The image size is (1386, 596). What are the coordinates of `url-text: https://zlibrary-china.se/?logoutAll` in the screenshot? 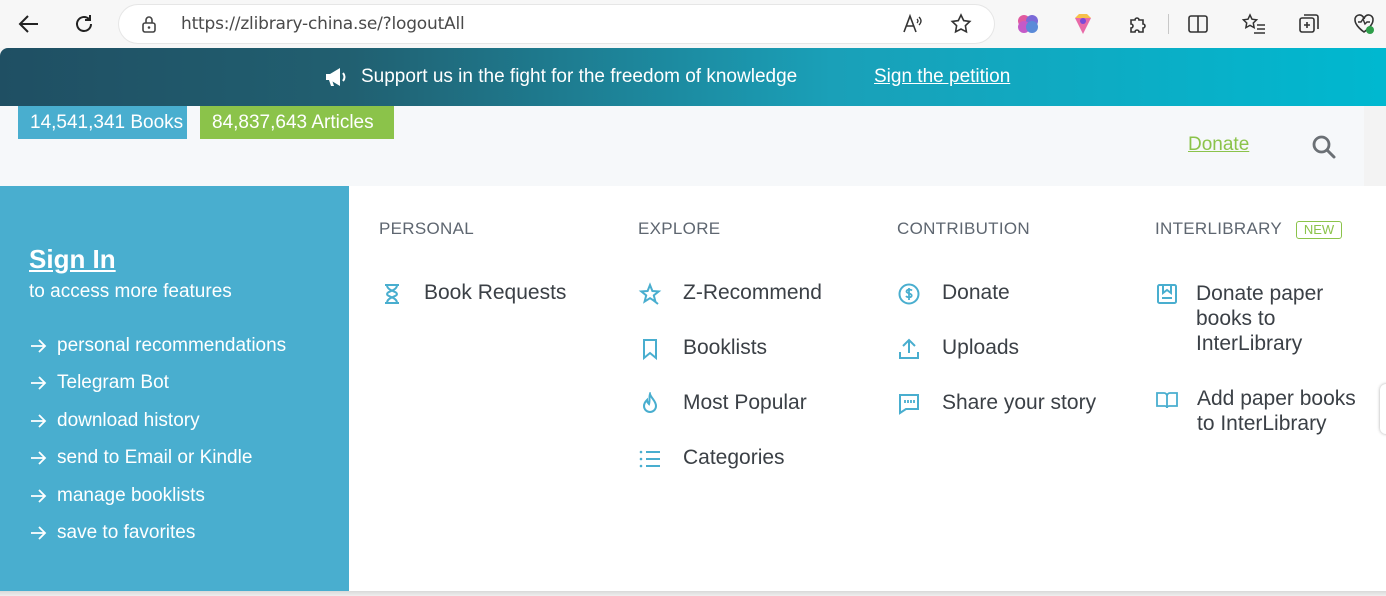 It's located at (323, 24).